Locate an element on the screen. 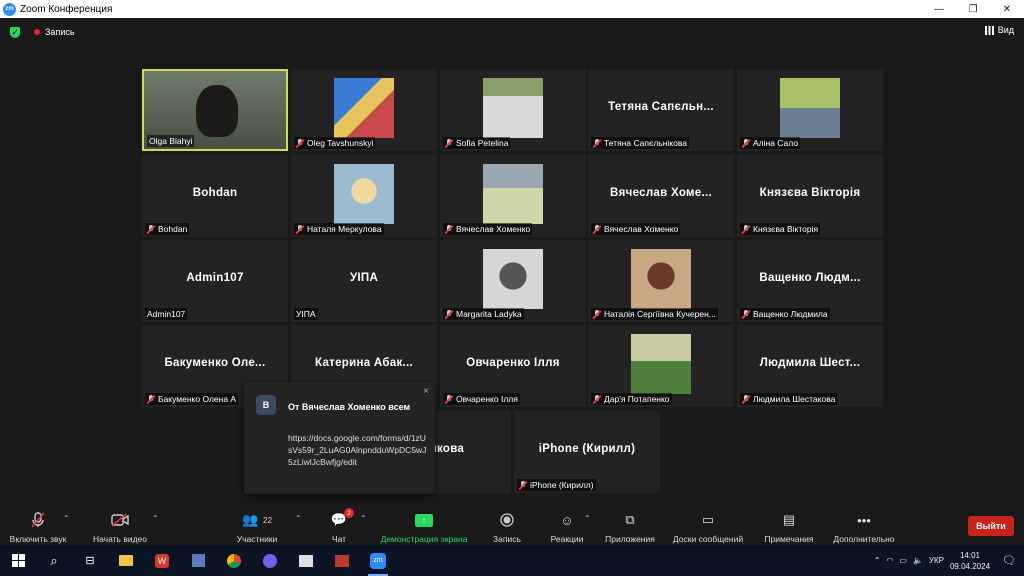  start-video-button: Начать видео is located at coordinates (120, 526).